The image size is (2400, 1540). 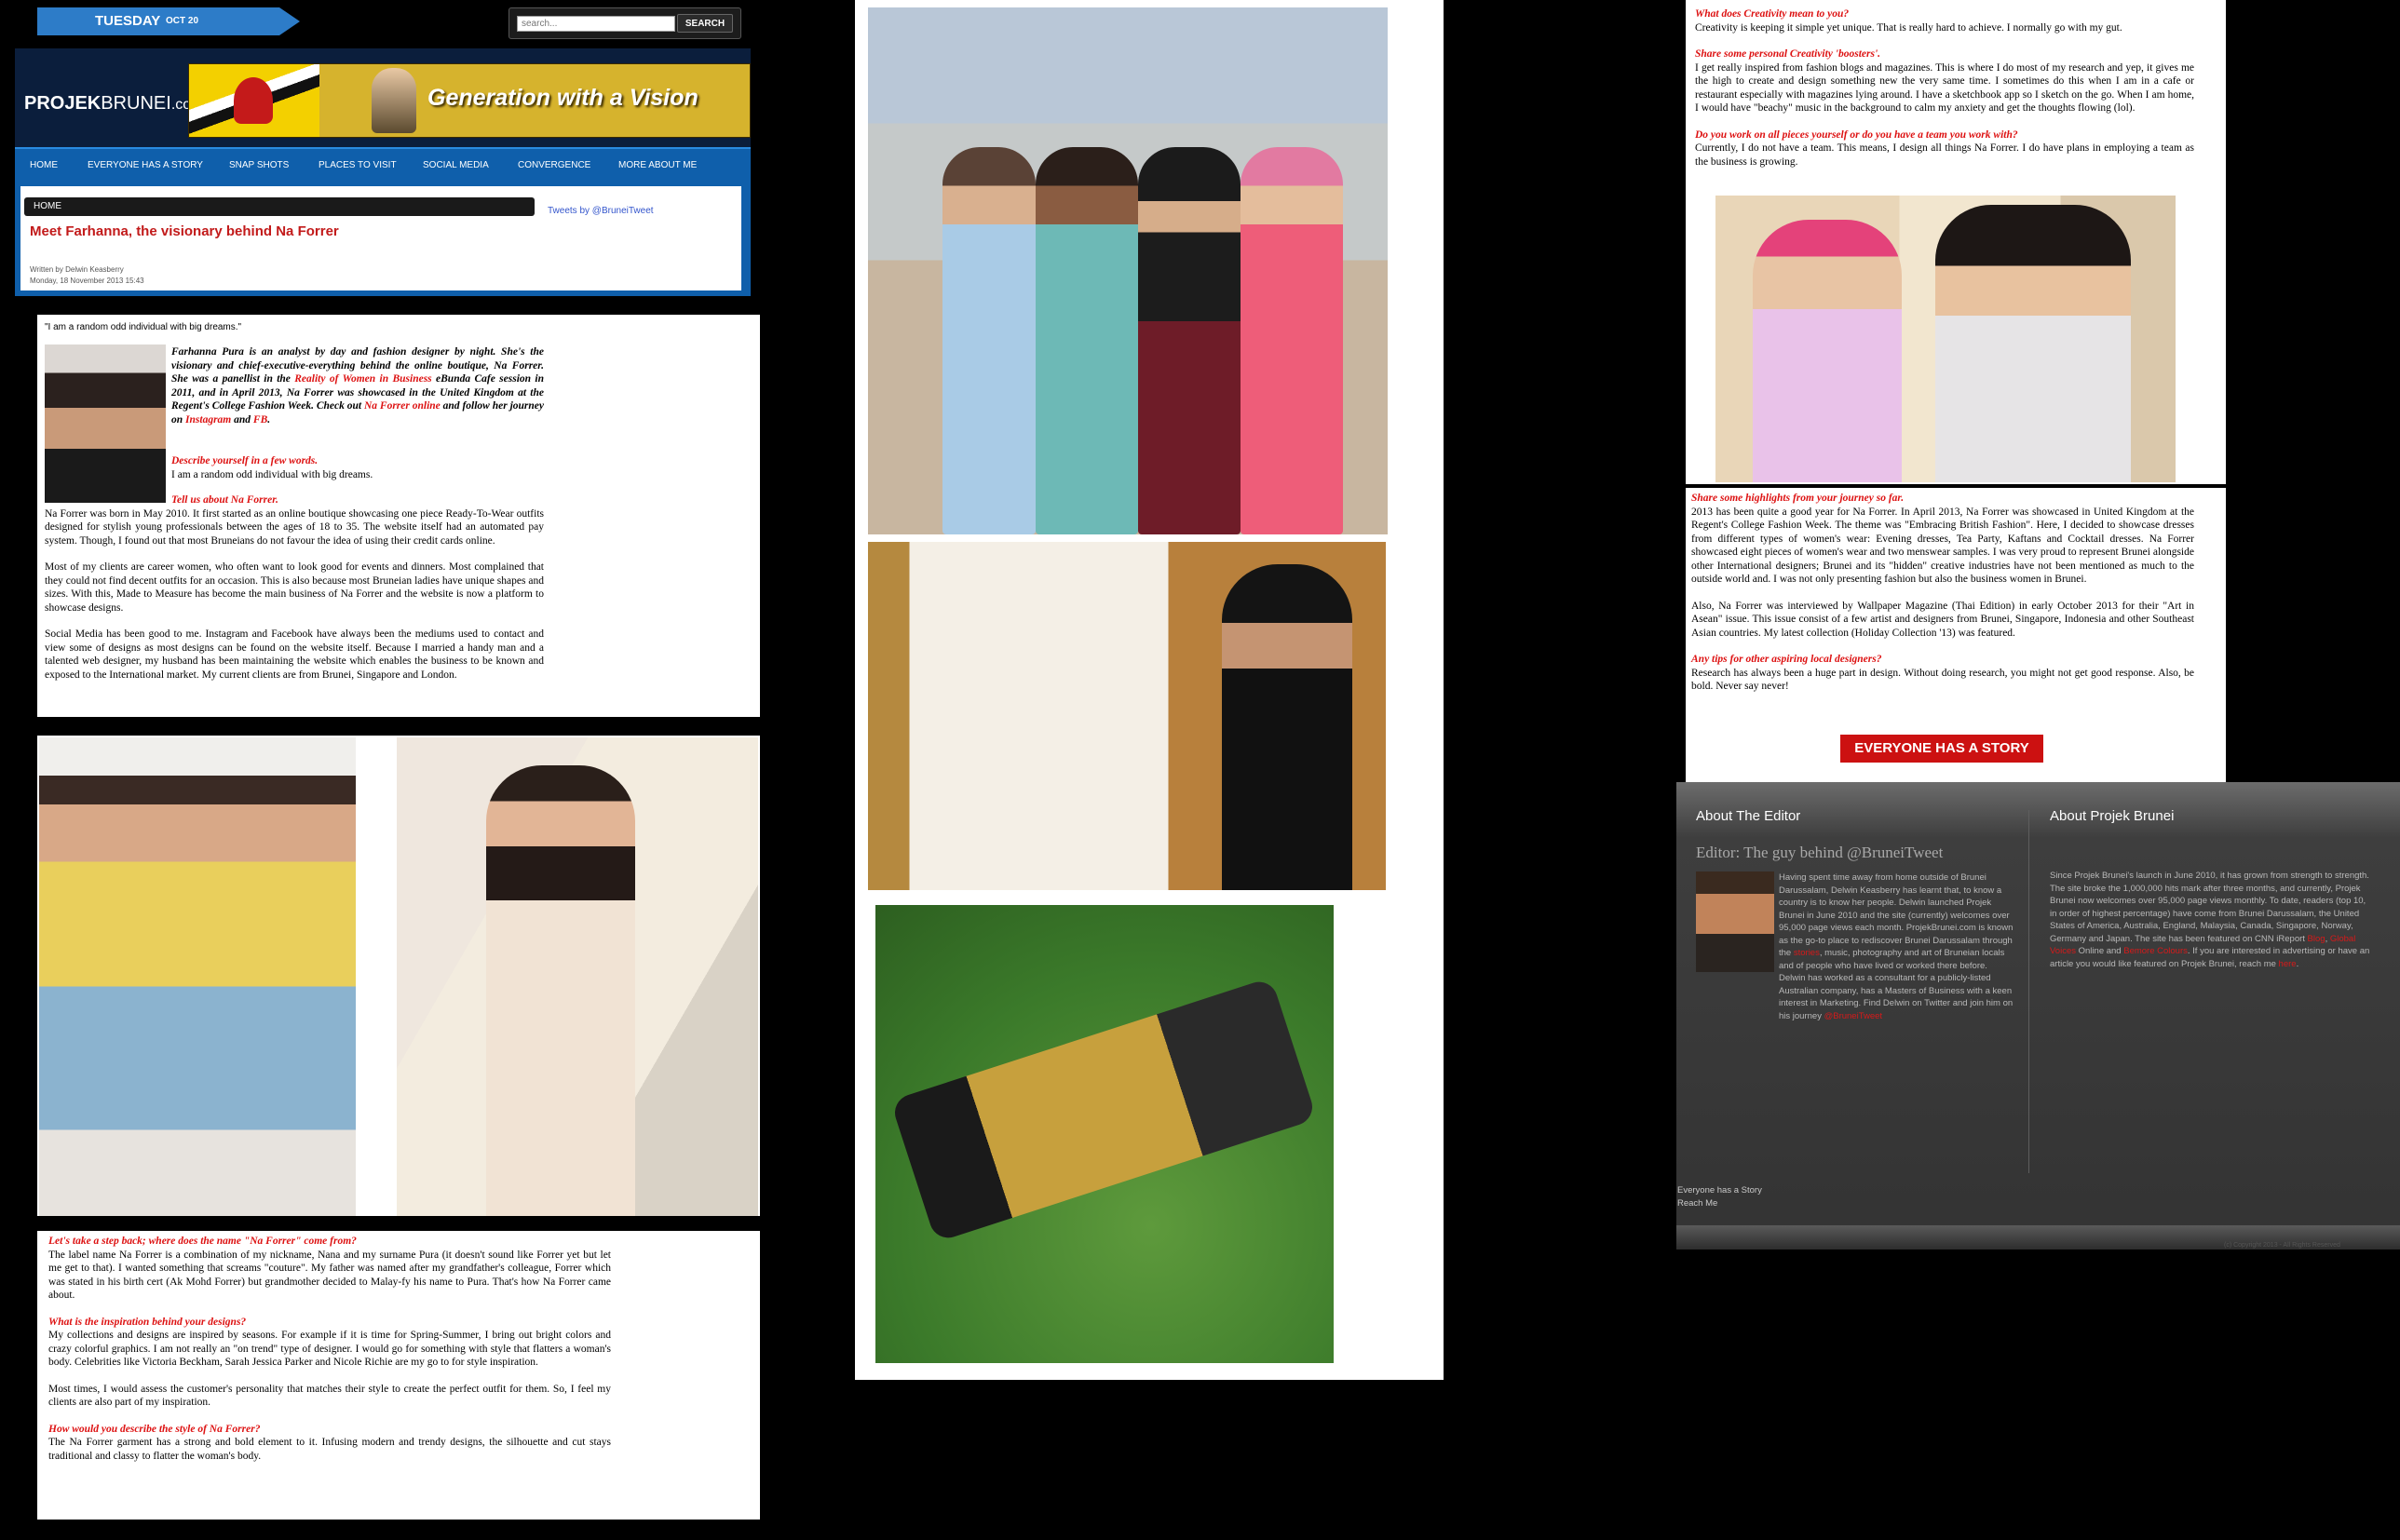 I want to click on model-lying-grass-image, so click(x=1104, y=1134).